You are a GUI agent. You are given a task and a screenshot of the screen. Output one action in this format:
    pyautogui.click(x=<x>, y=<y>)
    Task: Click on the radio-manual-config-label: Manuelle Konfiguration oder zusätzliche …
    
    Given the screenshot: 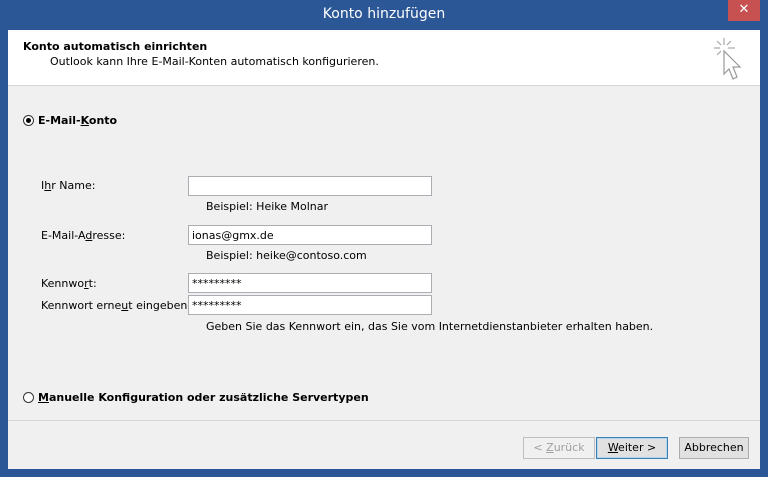 What is the action you would take?
    pyautogui.click(x=203, y=397)
    